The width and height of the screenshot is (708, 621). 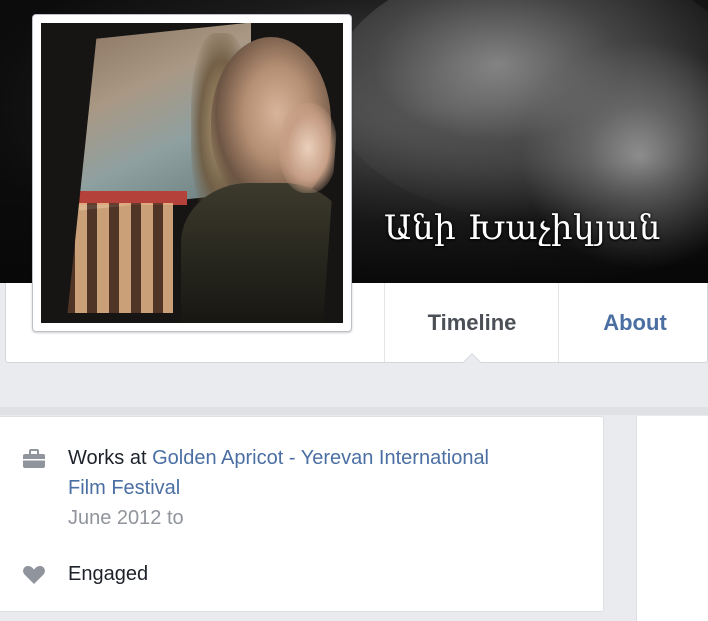 I want to click on tab-timeline-label: Timeline, so click(x=472, y=322).